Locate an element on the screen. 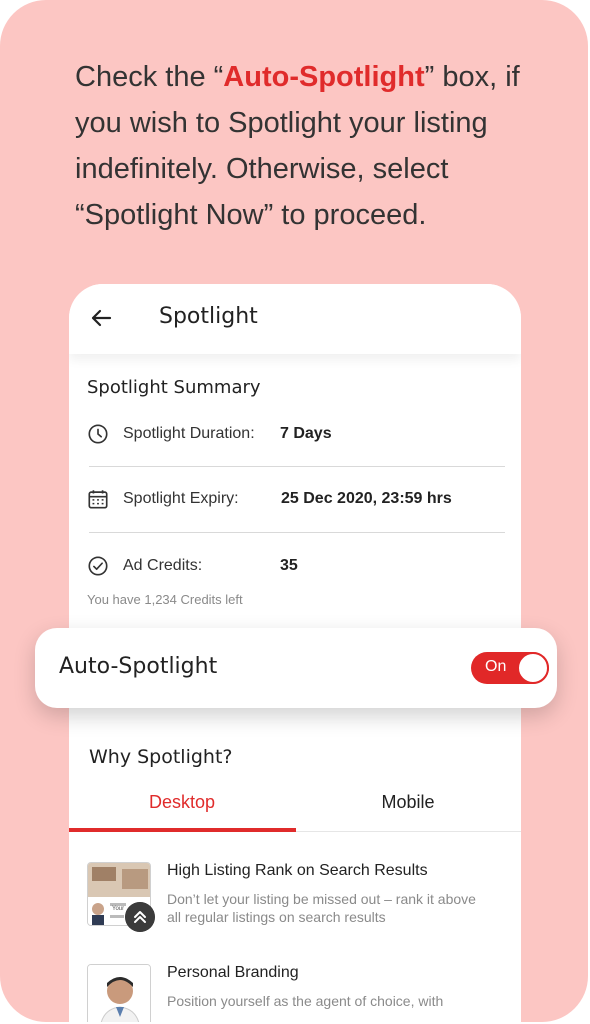 This screenshot has width=590, height=1024. calendar-icon is located at coordinates (98, 499).